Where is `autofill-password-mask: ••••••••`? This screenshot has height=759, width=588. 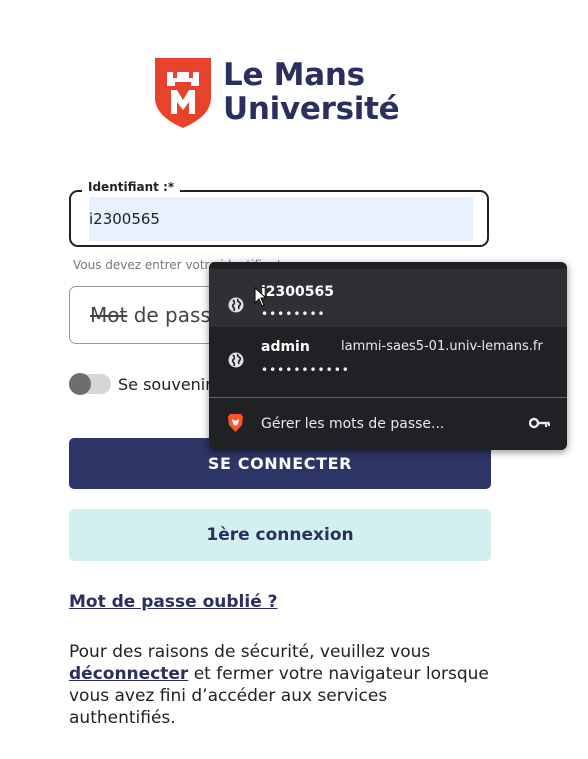
autofill-password-mask: •••••••• is located at coordinates (293, 314).